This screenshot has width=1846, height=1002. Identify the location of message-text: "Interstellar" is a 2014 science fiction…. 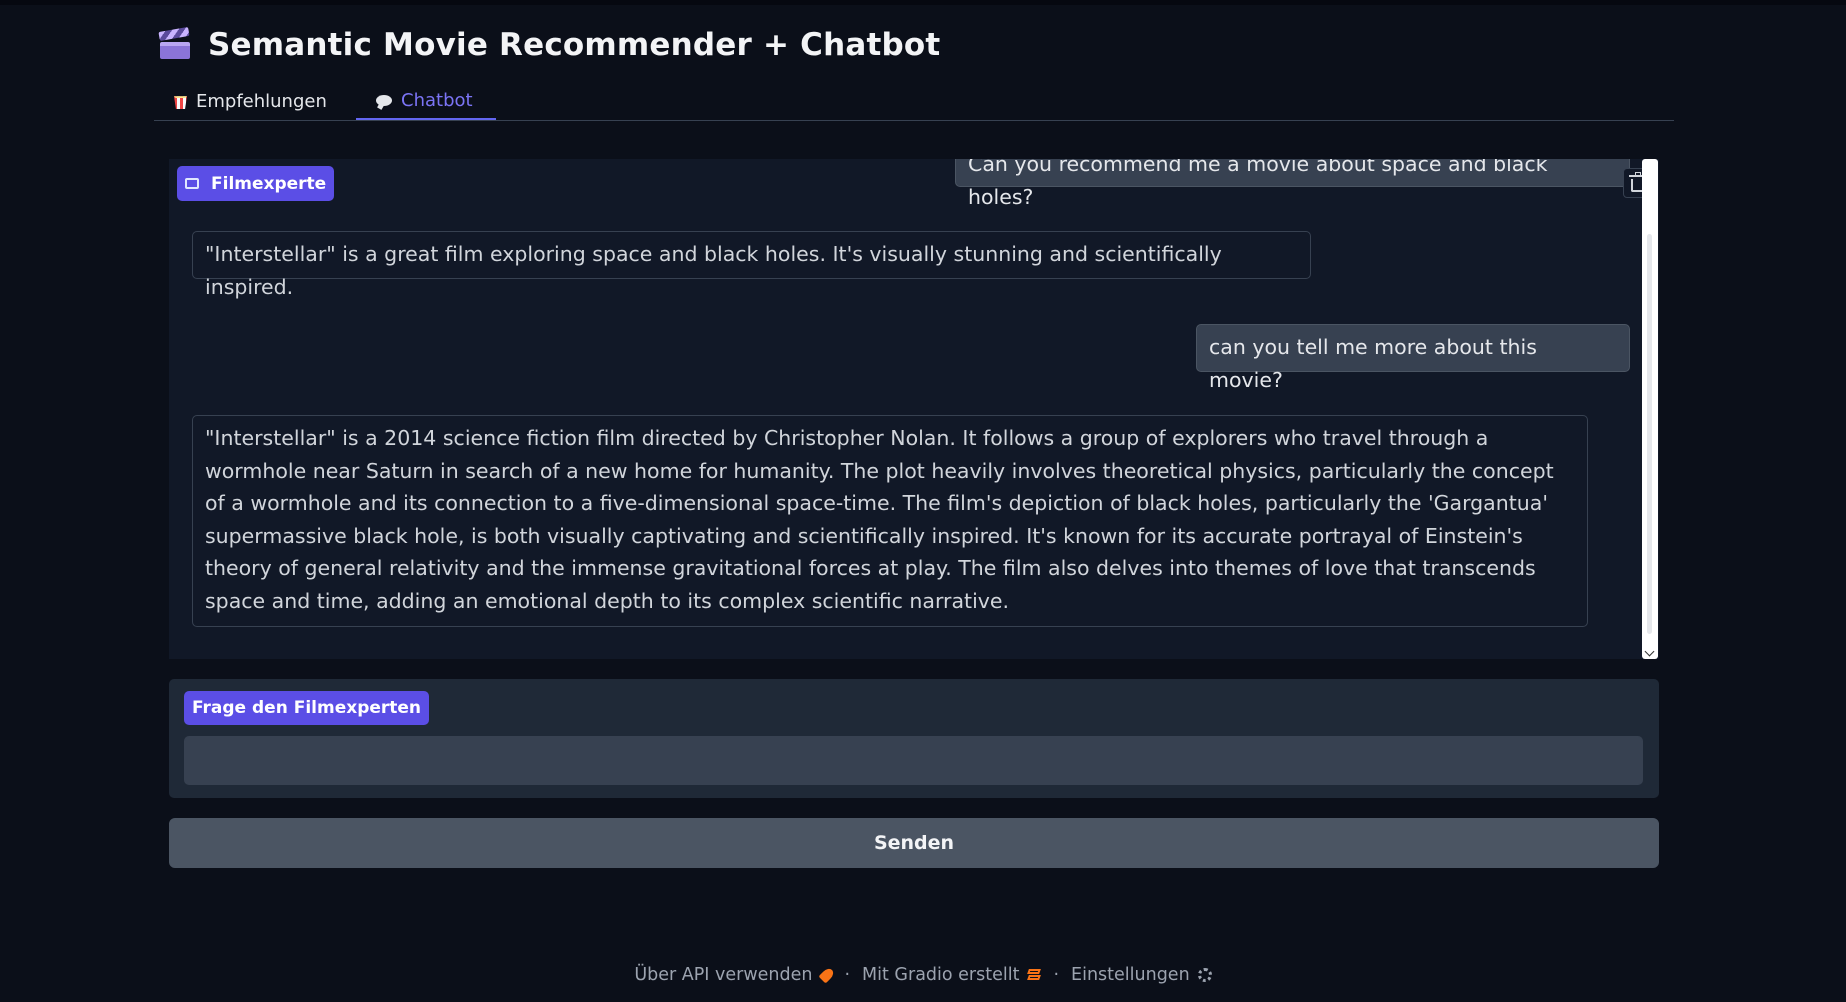
(879, 519).